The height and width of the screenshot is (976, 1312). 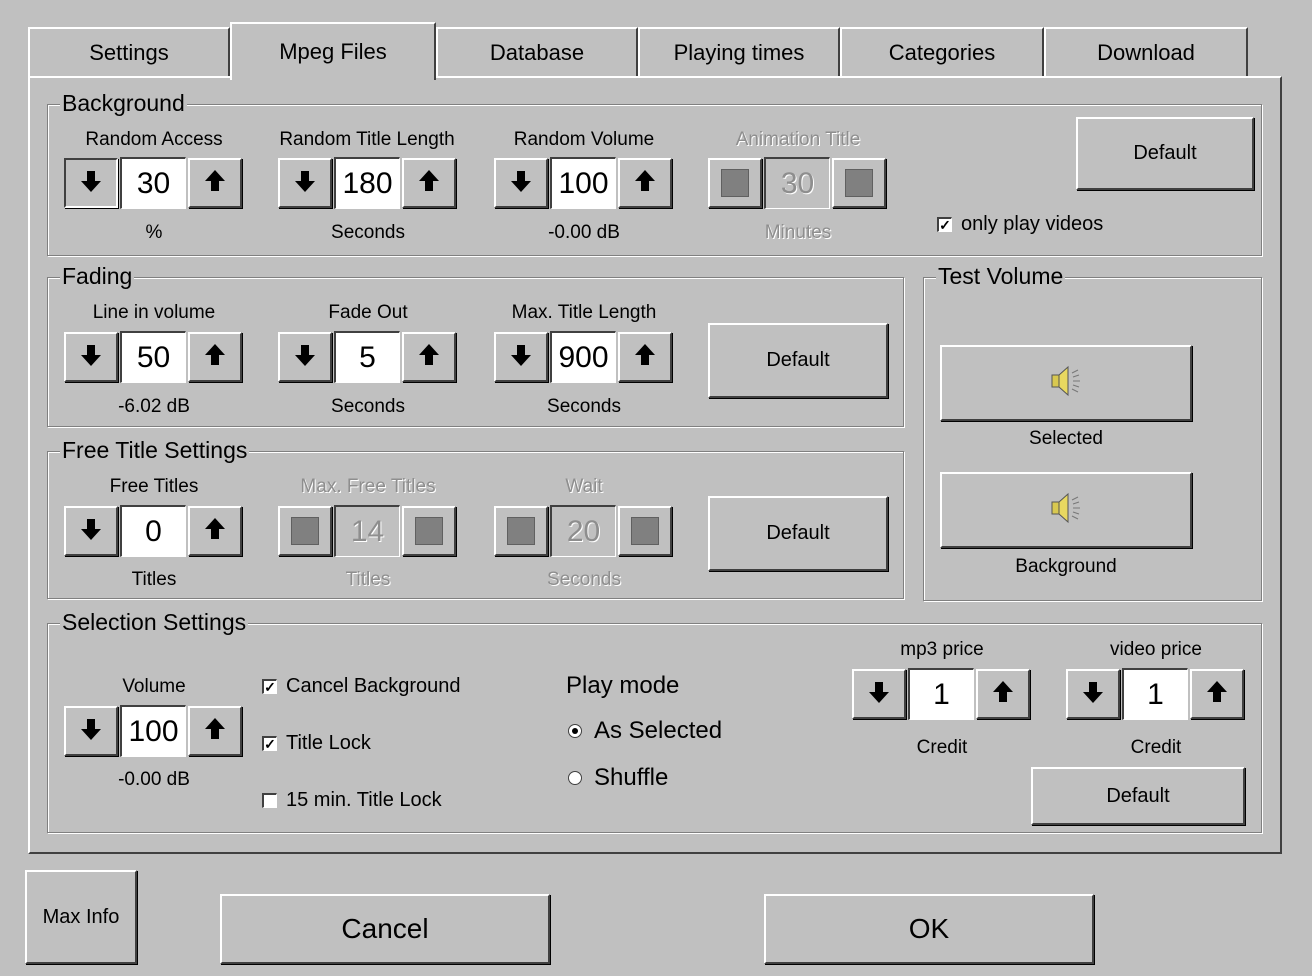 What do you see at coordinates (1156, 649) in the screenshot?
I see `video-price-label: video price` at bounding box center [1156, 649].